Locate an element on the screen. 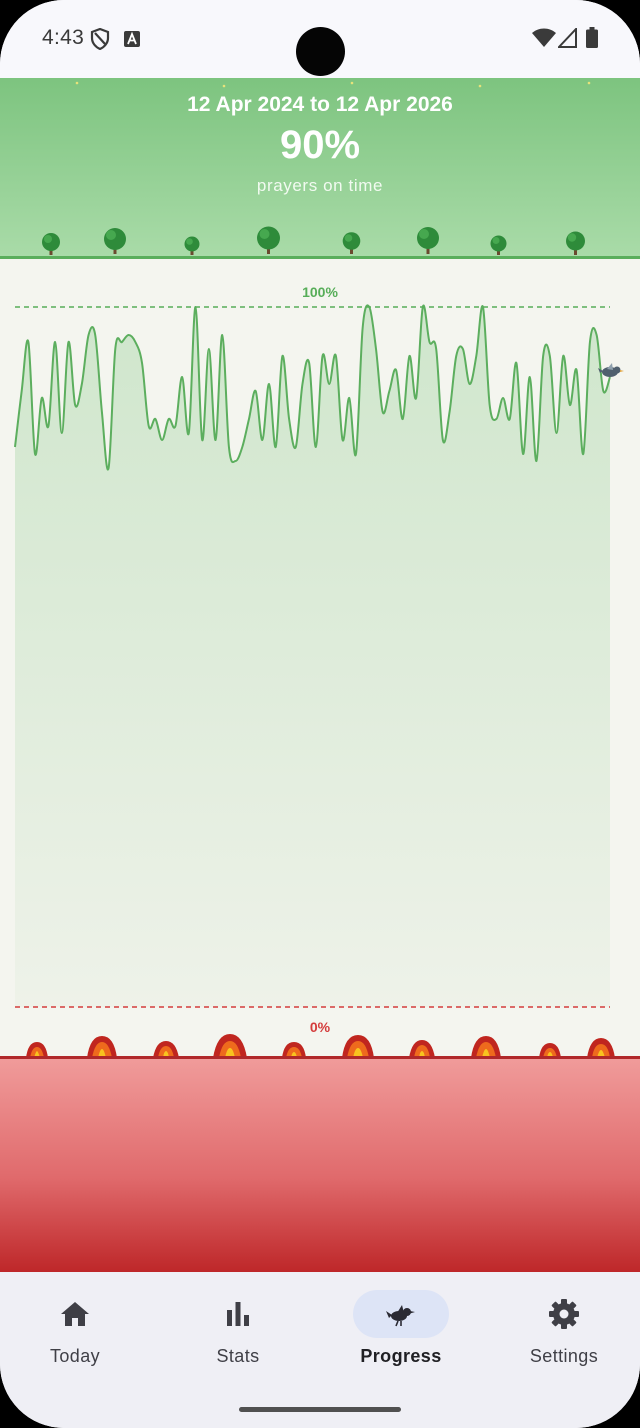 Image resolution: width=640 pixels, height=1428 pixels. nav-item-today: Today is located at coordinates (75, 1331).